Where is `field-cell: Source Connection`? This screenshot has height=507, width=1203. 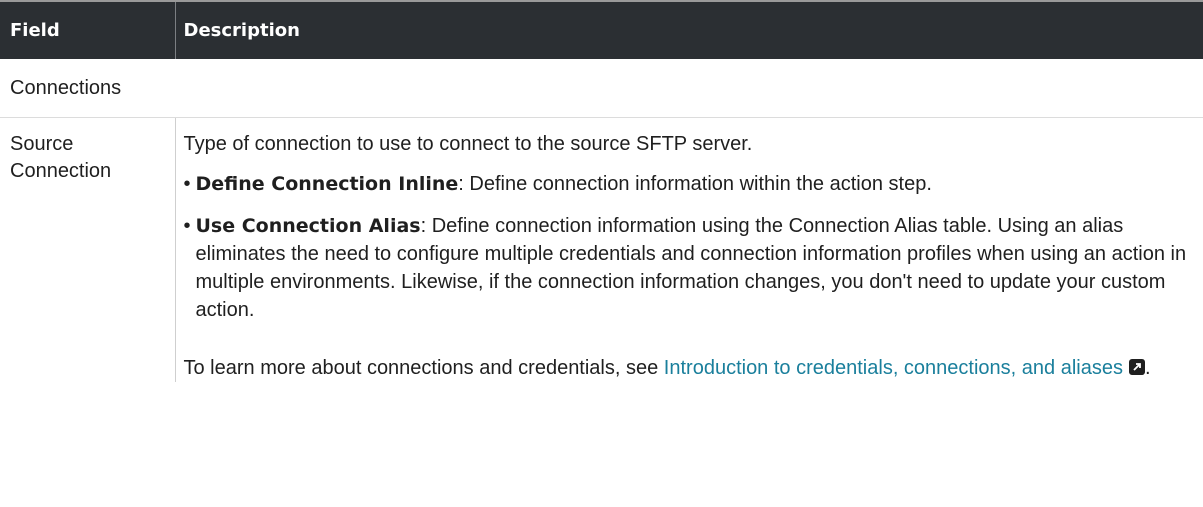
field-cell: Source Connection is located at coordinates (87, 250).